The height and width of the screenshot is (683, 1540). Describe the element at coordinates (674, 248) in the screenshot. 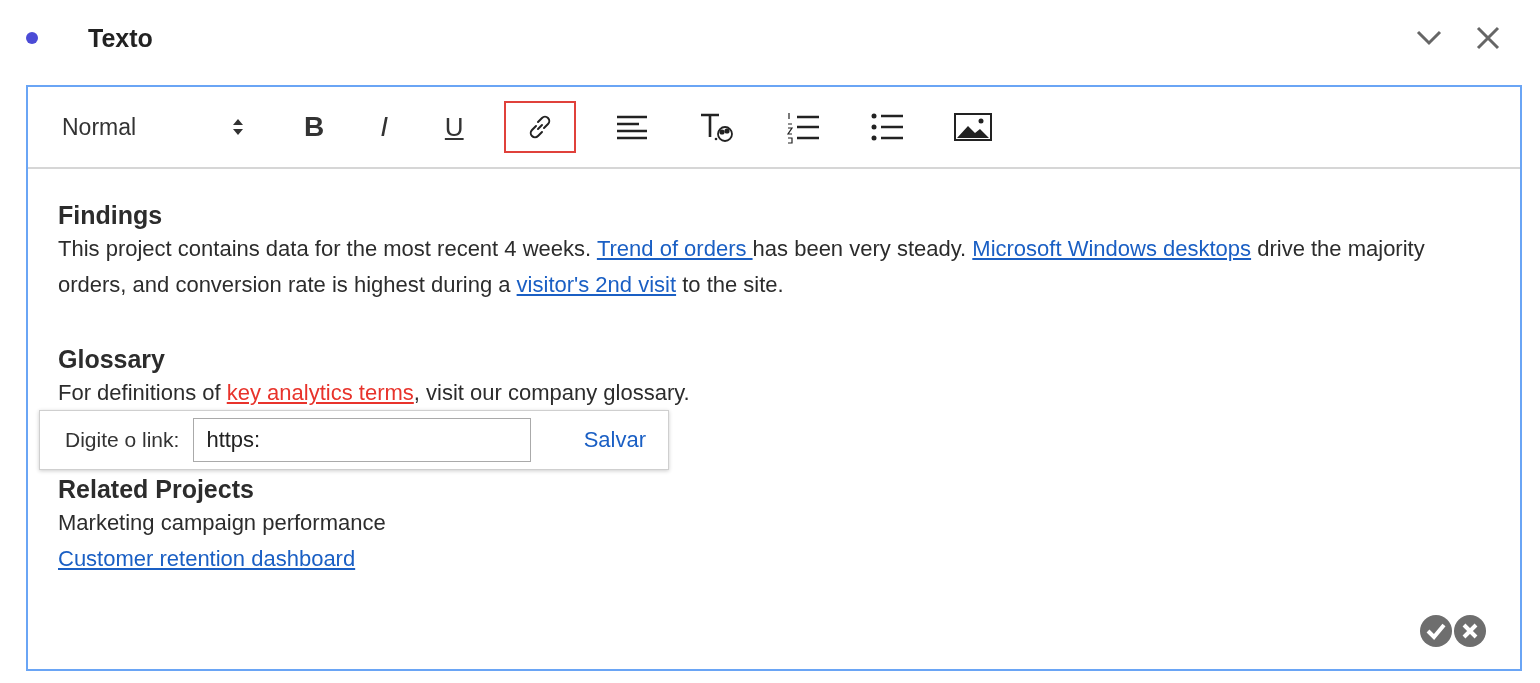

I see `link: Trend of orders` at that location.